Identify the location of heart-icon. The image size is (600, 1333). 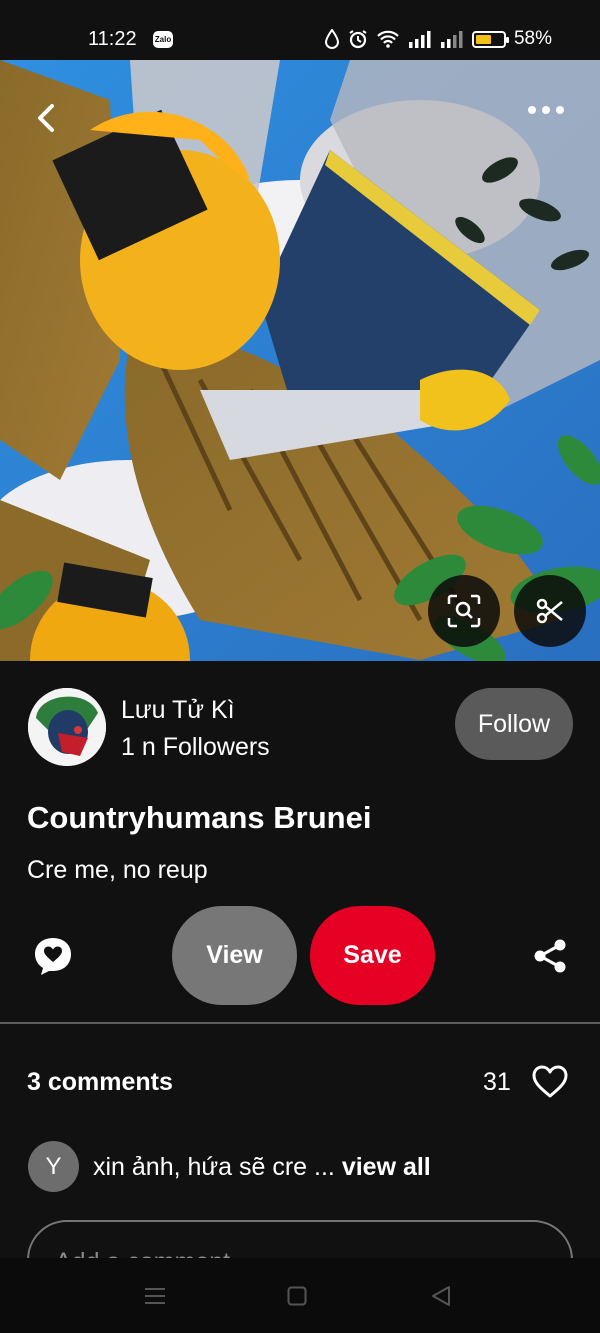
(550, 1082).